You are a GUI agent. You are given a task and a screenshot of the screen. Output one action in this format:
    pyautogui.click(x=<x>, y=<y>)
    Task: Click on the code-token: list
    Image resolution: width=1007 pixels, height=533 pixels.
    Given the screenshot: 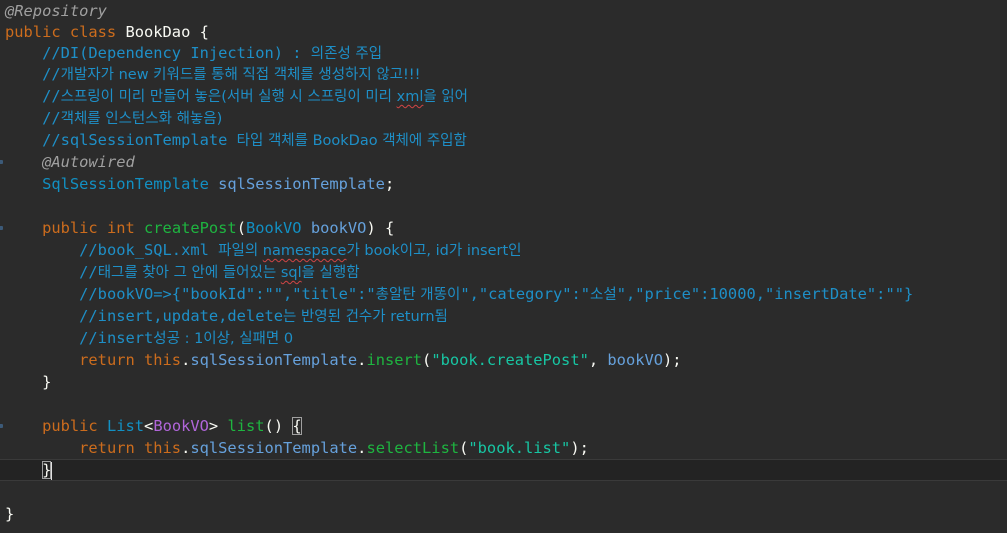 What is the action you would take?
    pyautogui.click(x=246, y=426)
    